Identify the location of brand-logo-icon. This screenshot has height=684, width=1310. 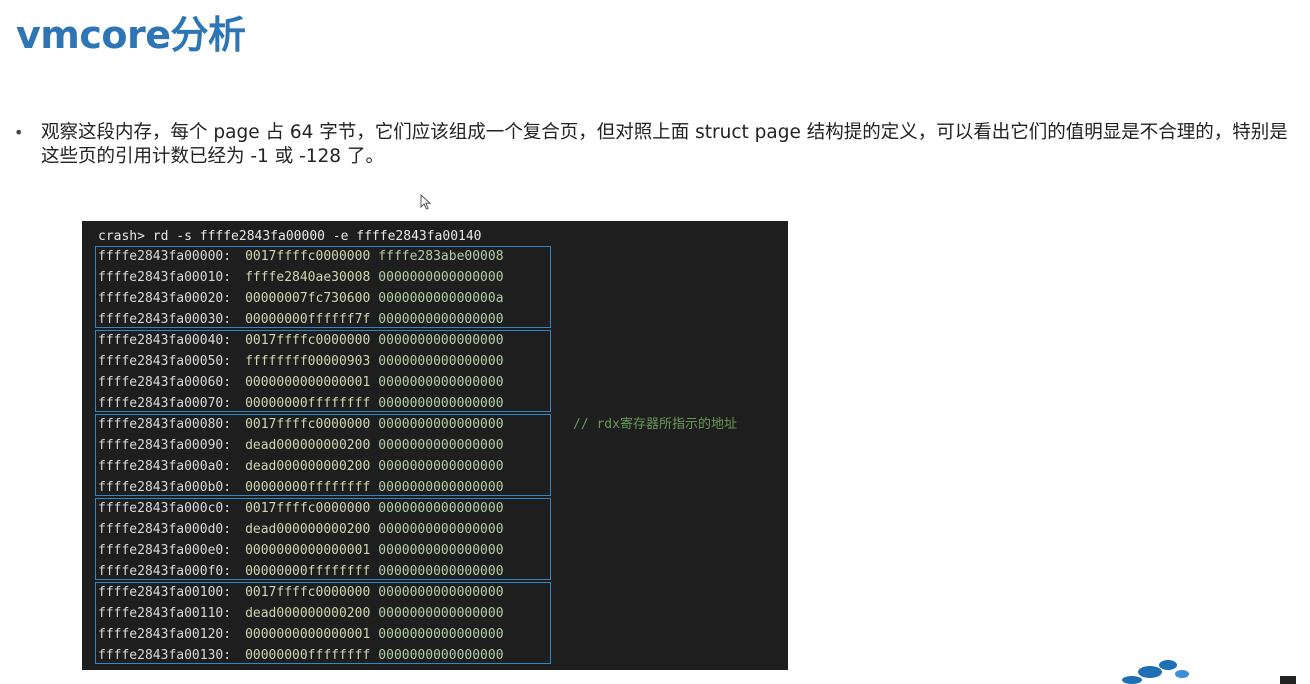
(1209, 672).